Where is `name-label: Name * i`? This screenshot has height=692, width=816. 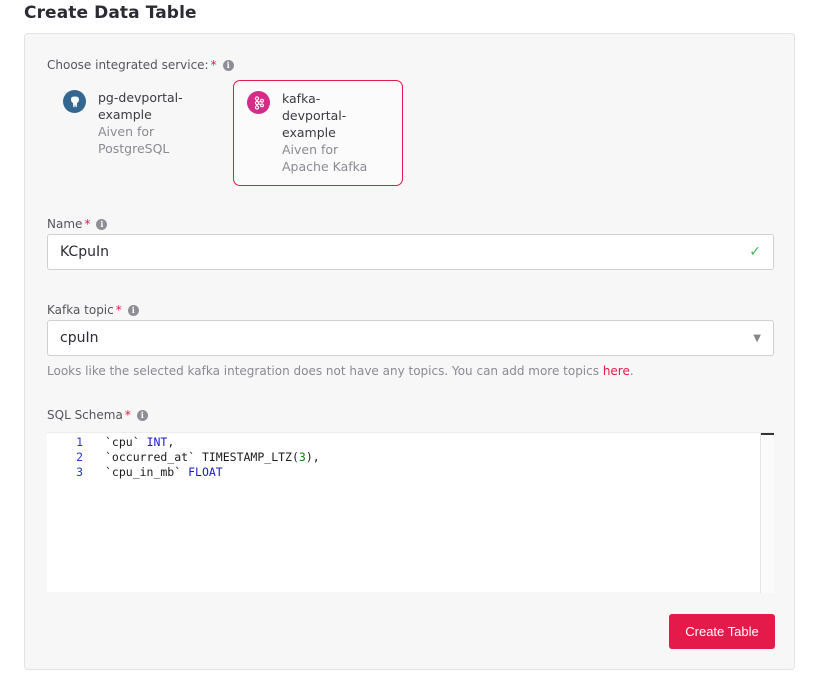 name-label: Name * i is located at coordinates (77, 224).